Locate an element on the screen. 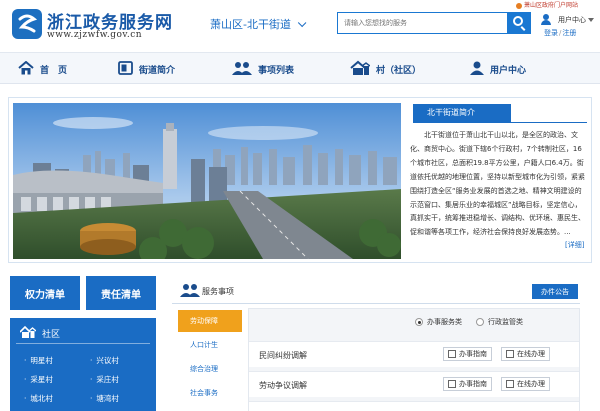 This screenshot has width=600, height=411. nav-item-user-center: 用户中心 is located at coordinates (498, 69).